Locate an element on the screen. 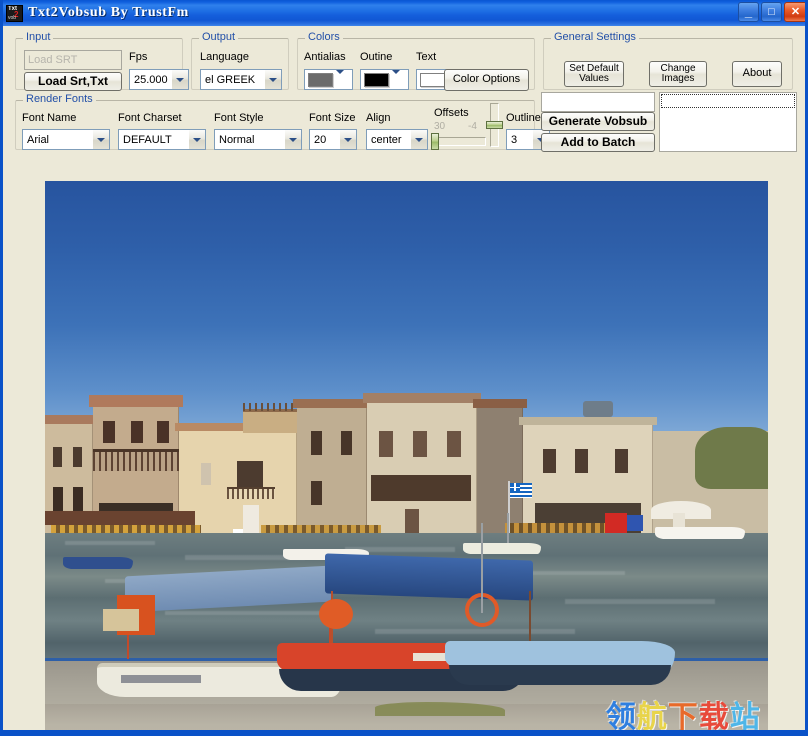 Image resolution: width=808 pixels, height=736 pixels. font-charset-combo: DEFAULT is located at coordinates (162, 139).